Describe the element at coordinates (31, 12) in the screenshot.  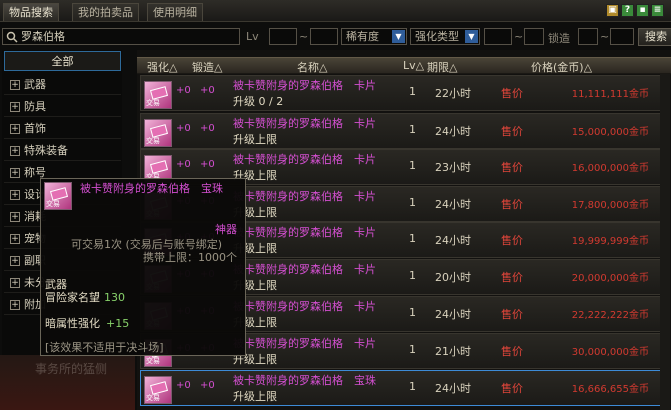
I see `tab-item-search: 物品搜索` at that location.